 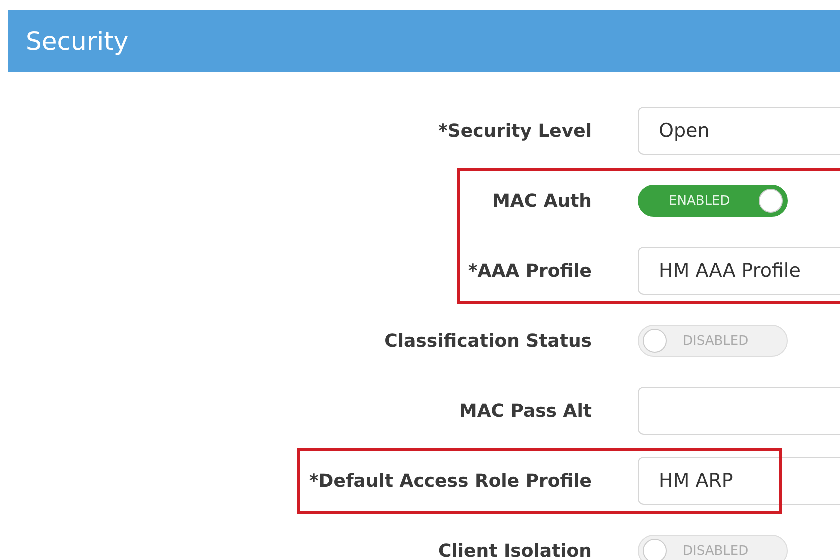 What do you see at coordinates (515, 550) in the screenshot?
I see `field-label: Client Isolation` at bounding box center [515, 550].